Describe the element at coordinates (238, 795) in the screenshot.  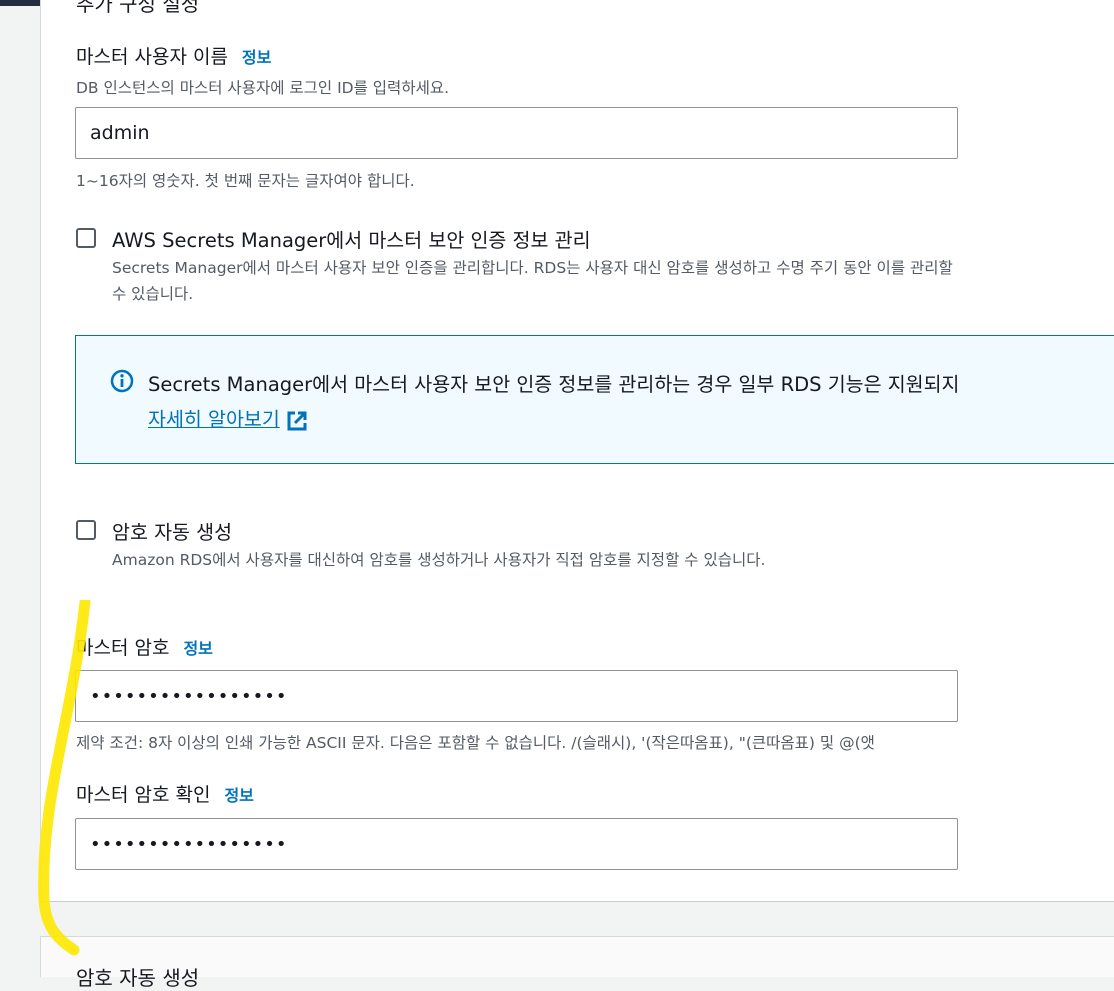
I see `confirm-password-info-link: 정보` at that location.